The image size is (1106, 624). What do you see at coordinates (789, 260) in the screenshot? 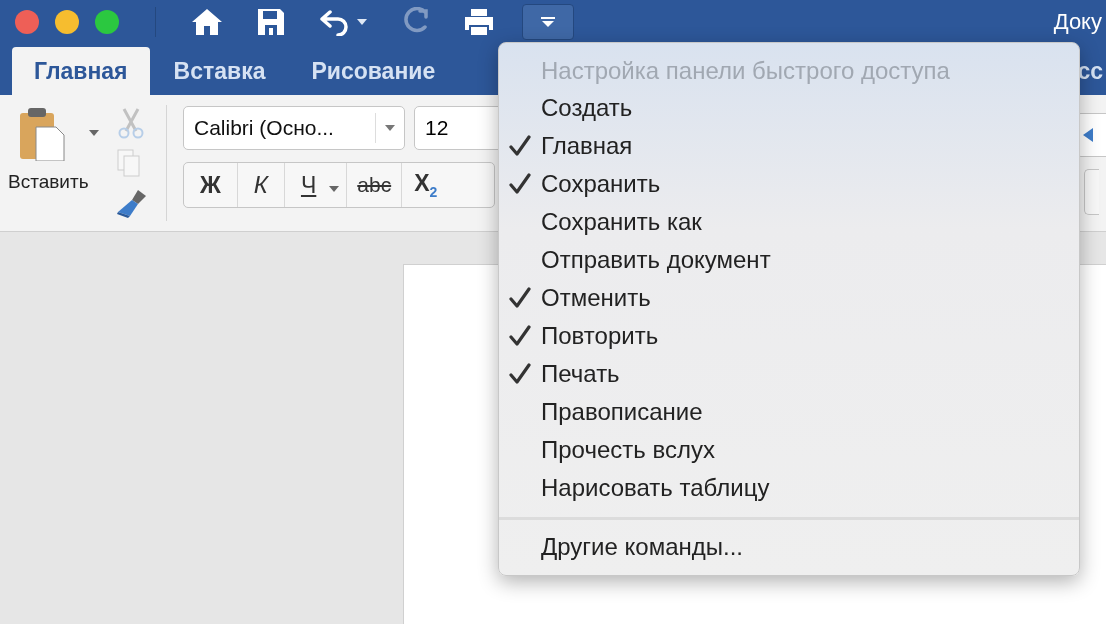
I see `menu-item: Отправить документ` at bounding box center [789, 260].